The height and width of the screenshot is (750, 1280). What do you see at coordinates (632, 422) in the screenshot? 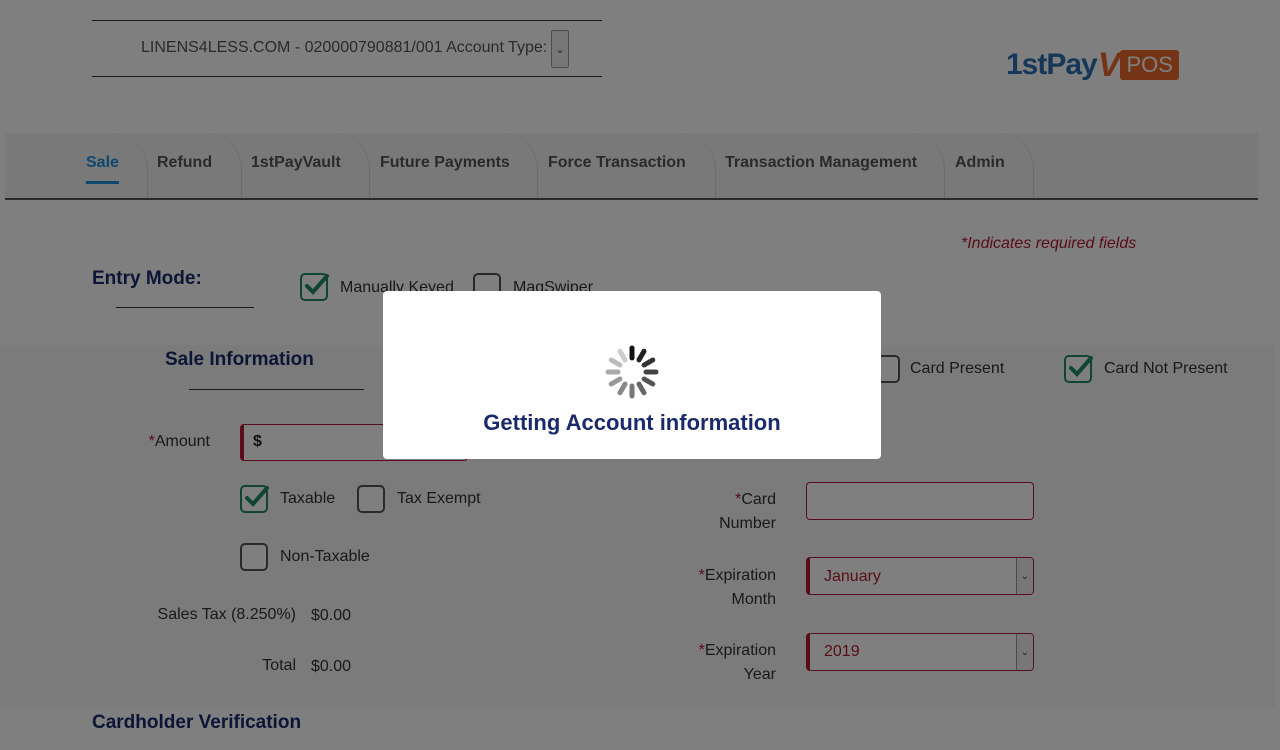
I see `loading-message: Getting Account information` at bounding box center [632, 422].